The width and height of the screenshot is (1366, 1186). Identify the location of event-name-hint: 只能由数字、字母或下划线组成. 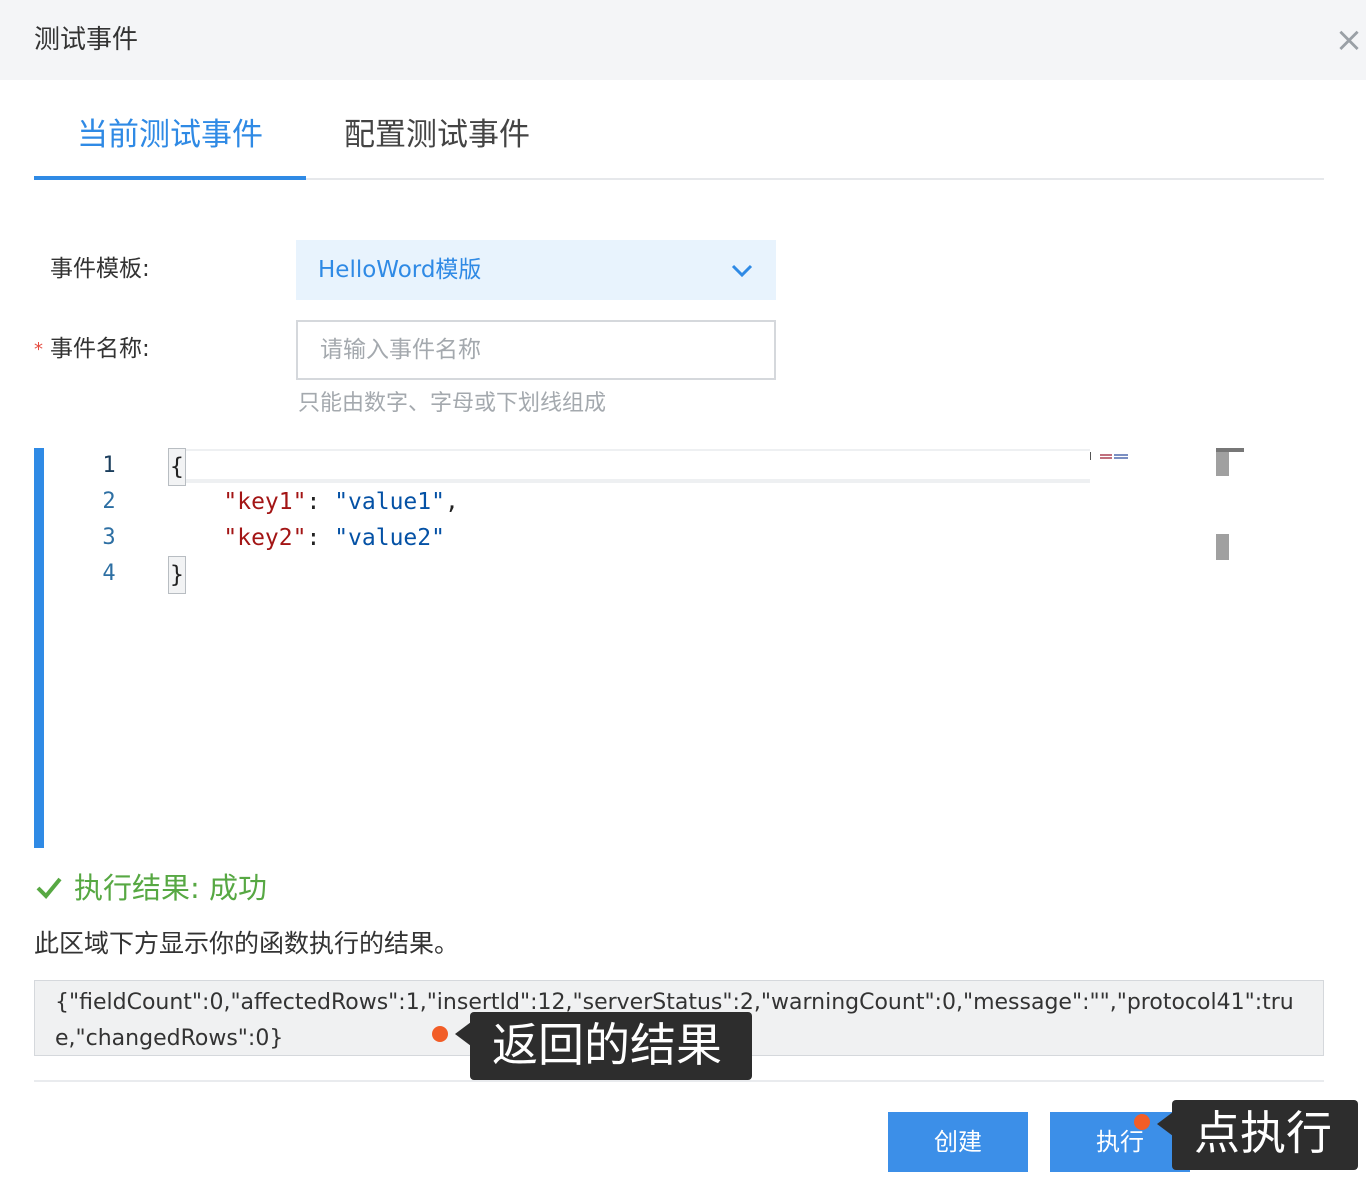
(452, 403).